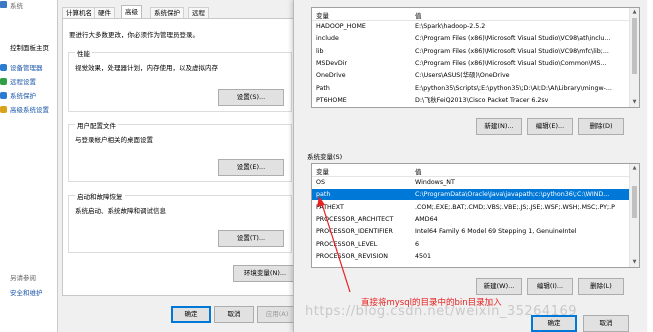 Image resolution: width=653 pixels, height=332 pixels. Describe the element at coordinates (441, 311) in the screenshot. I see `watermark: https://blog.csdn.net/weixin_35264169` at that location.